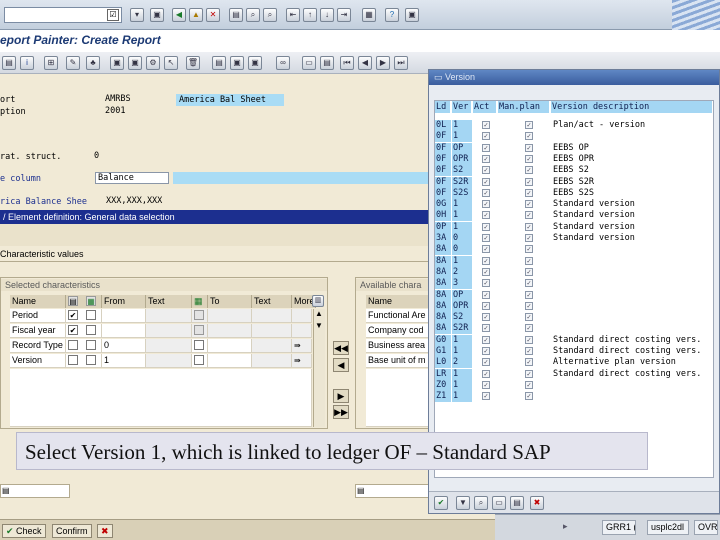  I want to click on dropdown-history-icon: ▾, so click(137, 15).